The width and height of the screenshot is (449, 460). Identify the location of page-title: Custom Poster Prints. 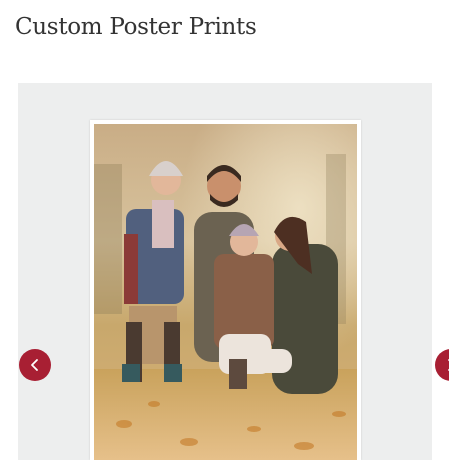
(136, 27).